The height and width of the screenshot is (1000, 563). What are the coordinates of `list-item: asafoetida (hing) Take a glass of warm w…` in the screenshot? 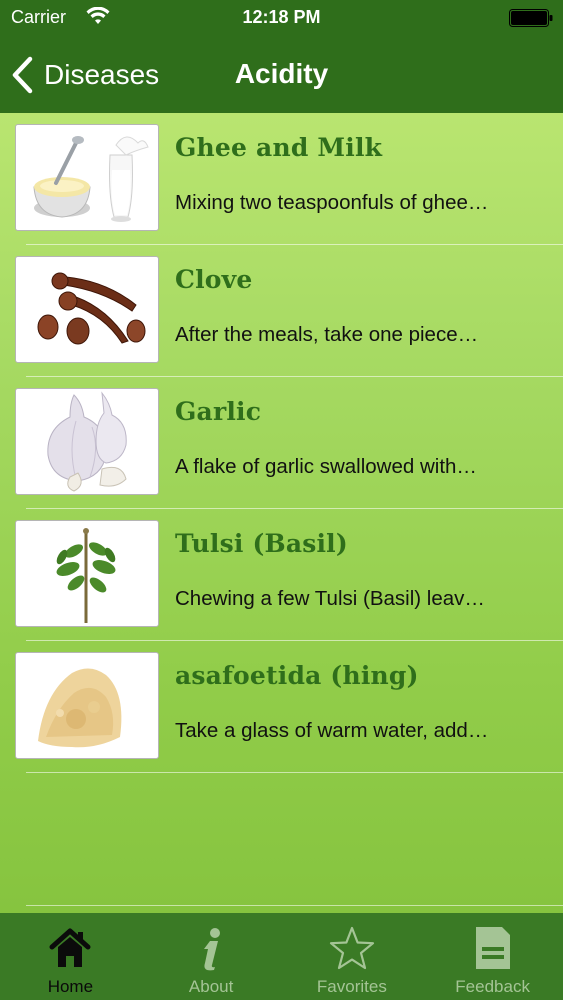 It's located at (281, 707).